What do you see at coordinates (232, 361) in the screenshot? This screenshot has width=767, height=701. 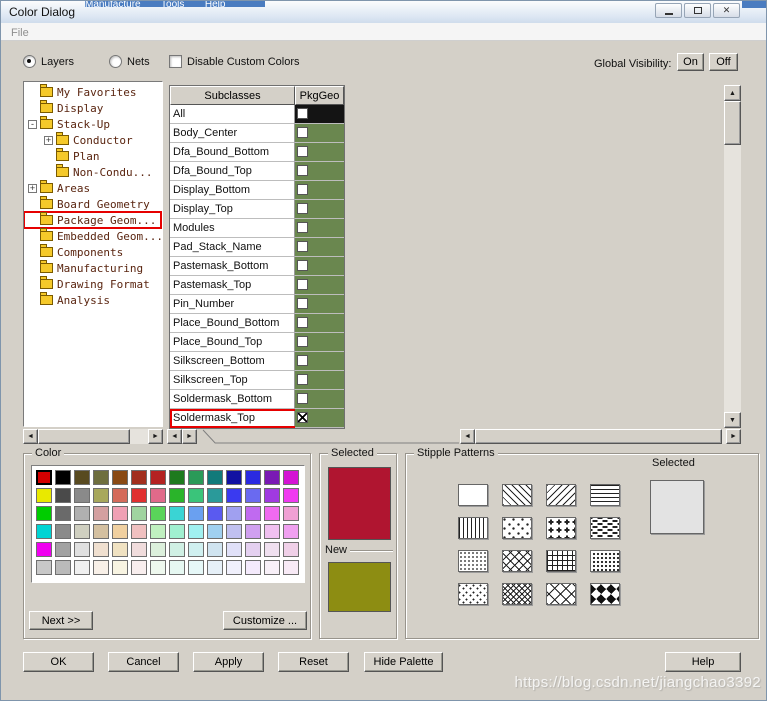 I see `subclass-name-cell: Silkscreen_Bottom` at bounding box center [232, 361].